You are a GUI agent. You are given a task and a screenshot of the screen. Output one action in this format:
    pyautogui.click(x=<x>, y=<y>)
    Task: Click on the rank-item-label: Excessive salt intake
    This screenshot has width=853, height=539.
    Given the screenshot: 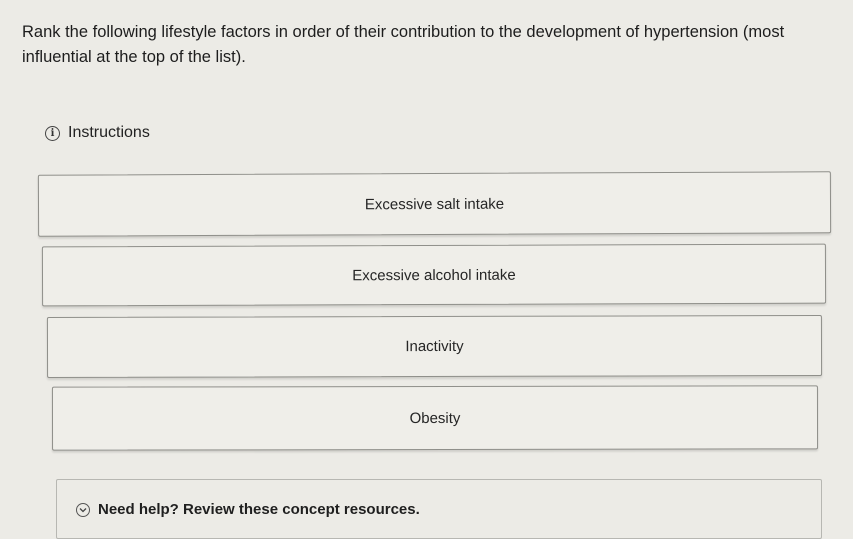 What is the action you would take?
    pyautogui.click(x=434, y=204)
    